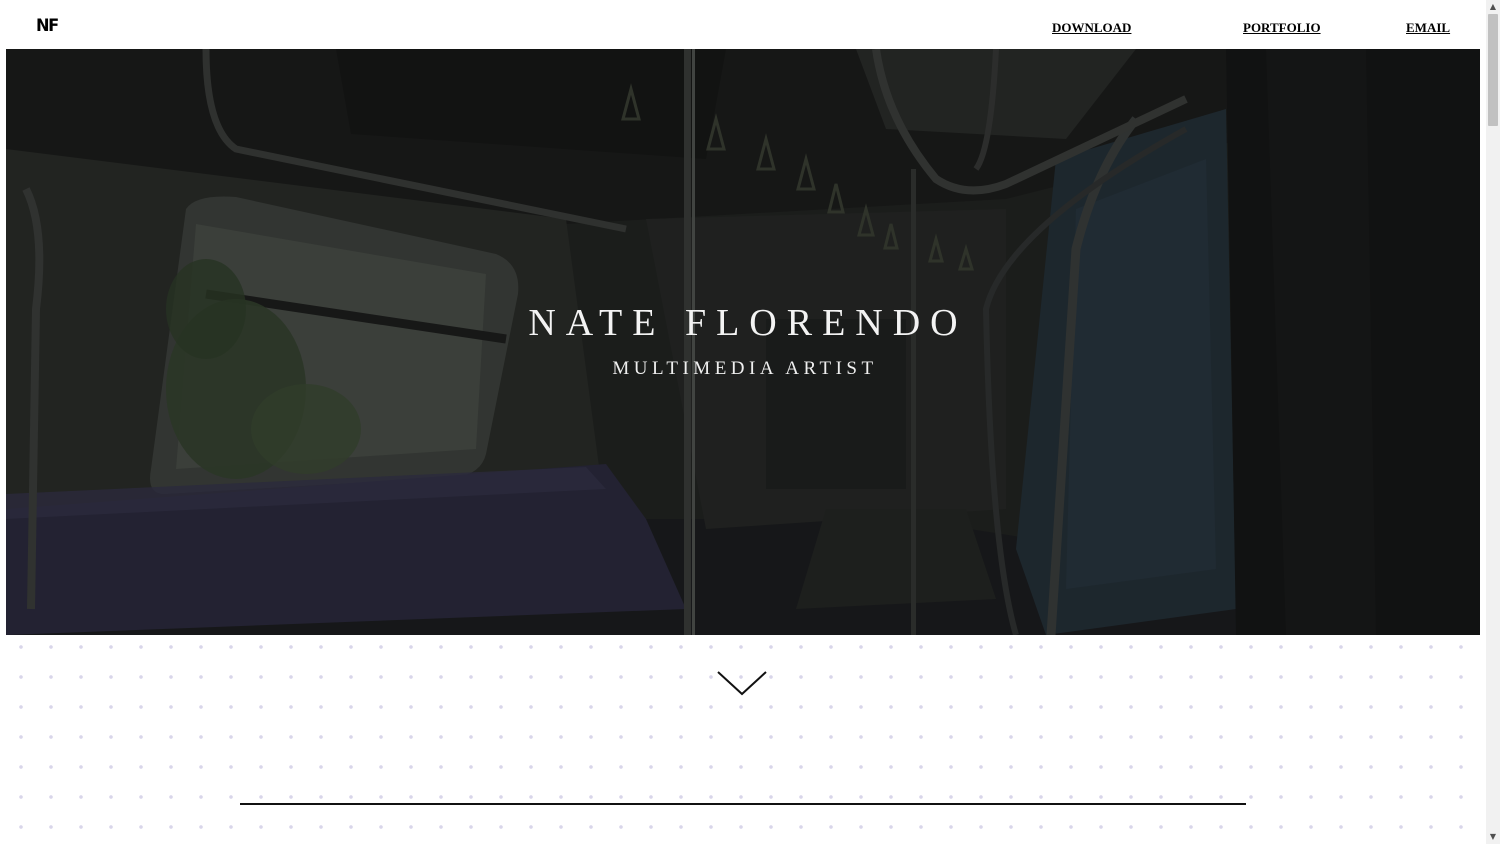 The height and width of the screenshot is (844, 1500). What do you see at coordinates (1493, 837) in the screenshot?
I see `scroll-down-icon: ▼` at bounding box center [1493, 837].